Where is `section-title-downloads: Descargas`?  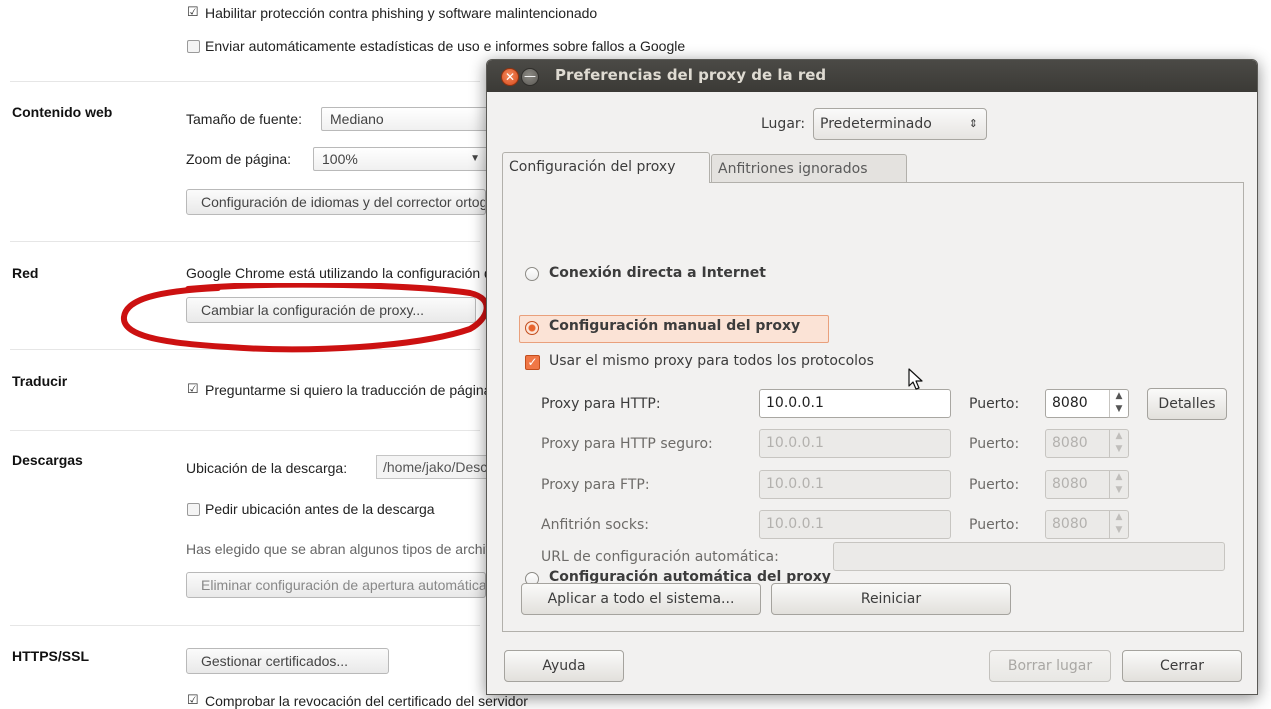 section-title-downloads: Descargas is located at coordinates (47, 460).